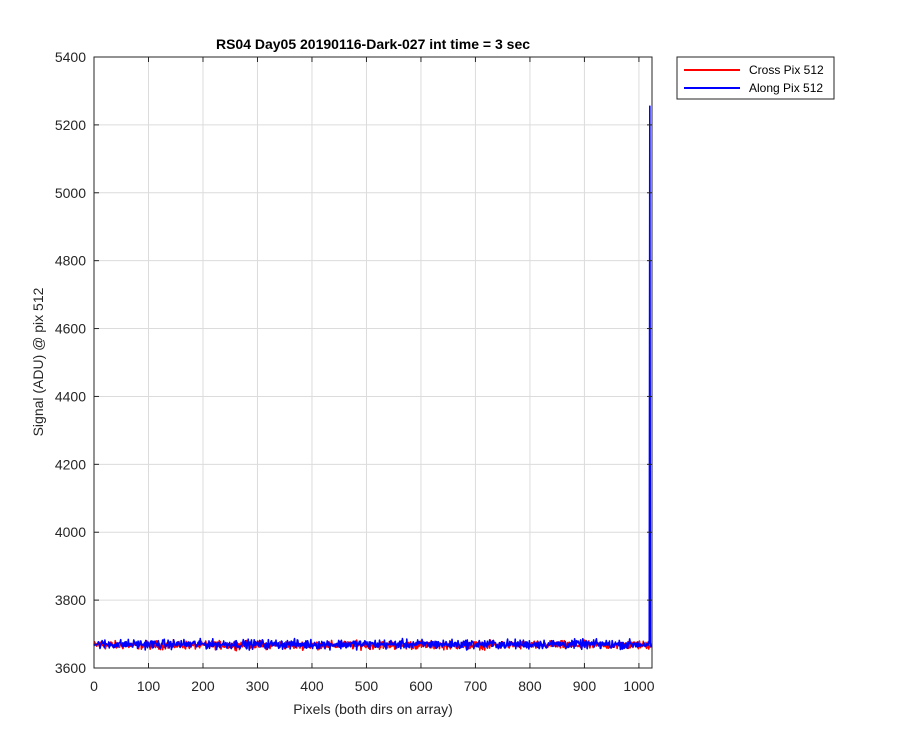 The height and width of the screenshot is (750, 900). Describe the element at coordinates (70, 57) in the screenshot. I see `y-tick-label: 5400` at that location.